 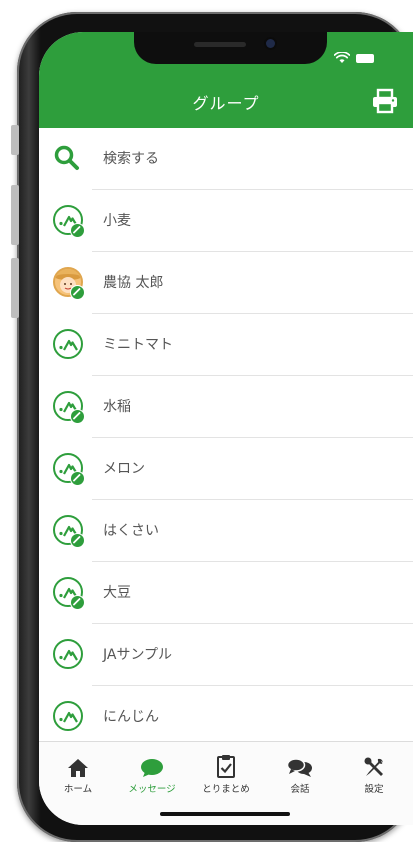 I want to click on group-item-suito: 水稲, so click(x=226, y=407).